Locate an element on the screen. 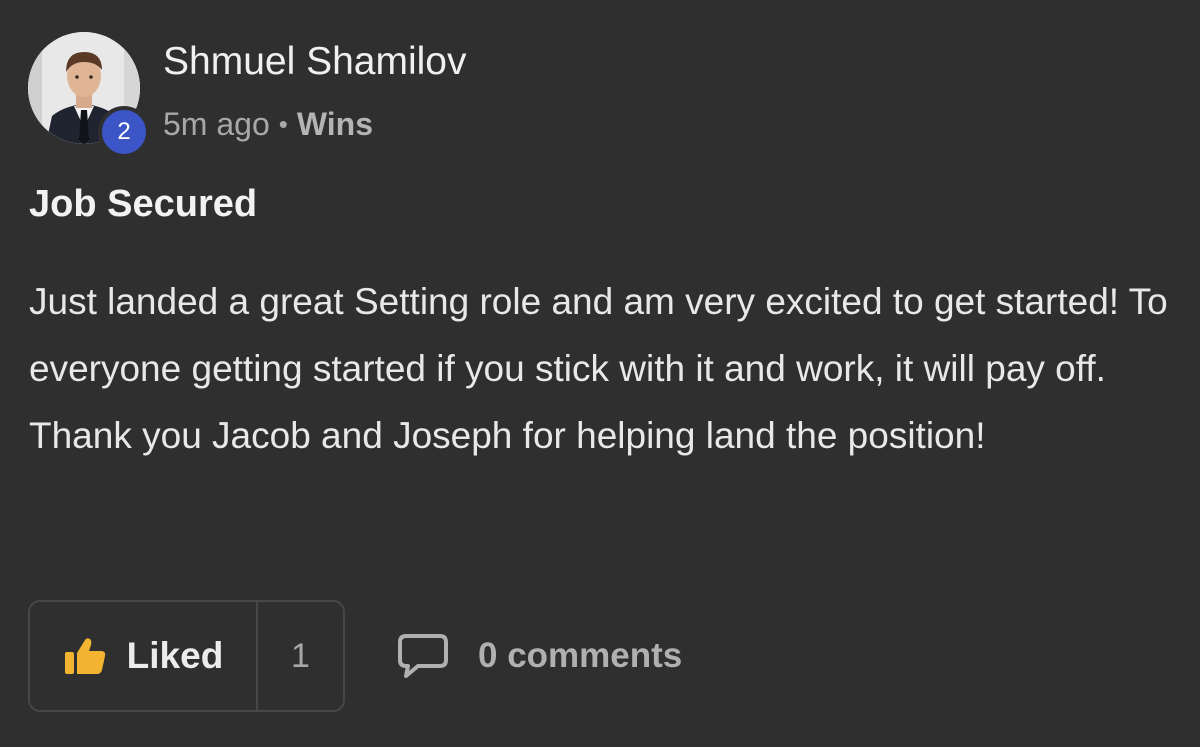 The width and height of the screenshot is (1200, 747). level-badge: 2 is located at coordinates (124, 132).